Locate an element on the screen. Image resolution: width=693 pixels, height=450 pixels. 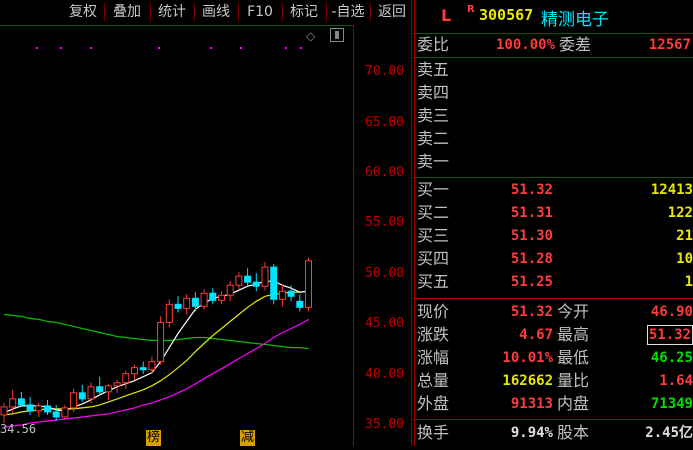
draw-line-button: 画线 is located at coordinates (216, 12).